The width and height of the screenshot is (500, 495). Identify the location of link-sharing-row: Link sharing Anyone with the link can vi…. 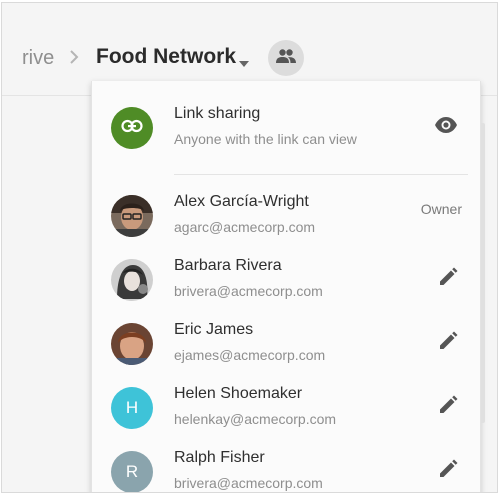
(286, 131).